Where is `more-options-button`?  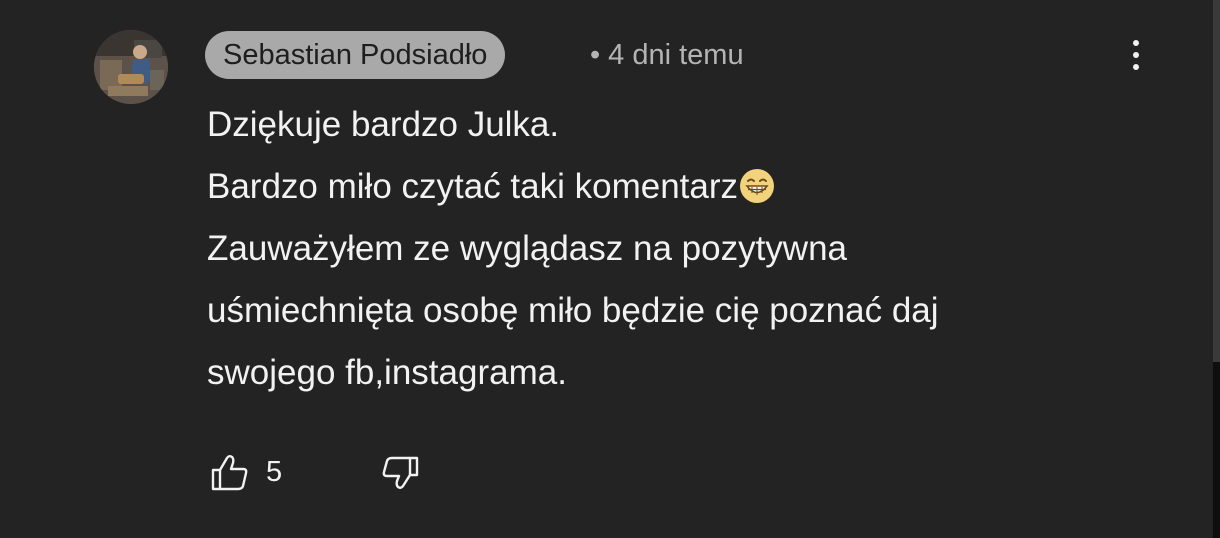
more-options-button is located at coordinates (1136, 55).